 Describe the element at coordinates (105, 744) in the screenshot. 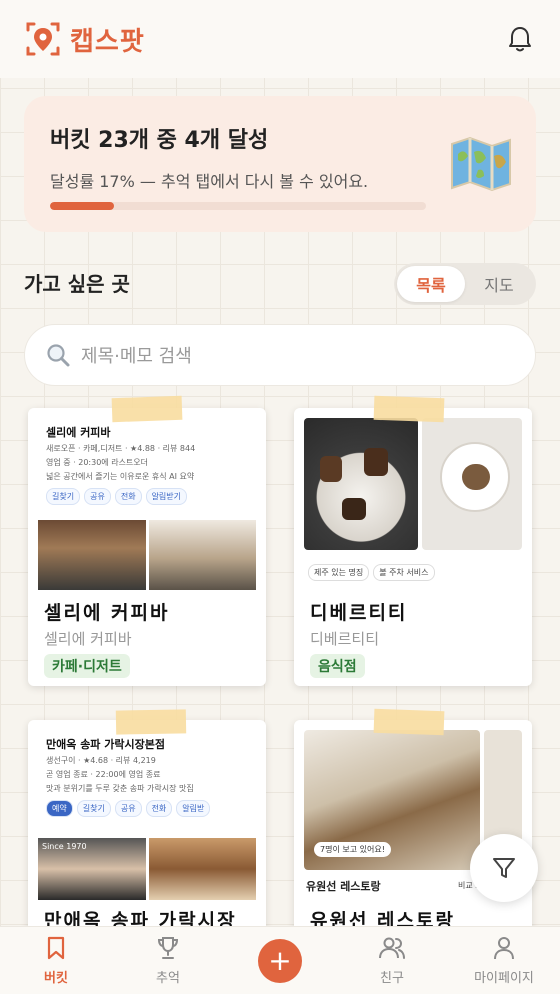

I see `thumb-title: 만애옥 송파 가락시장본점` at that location.